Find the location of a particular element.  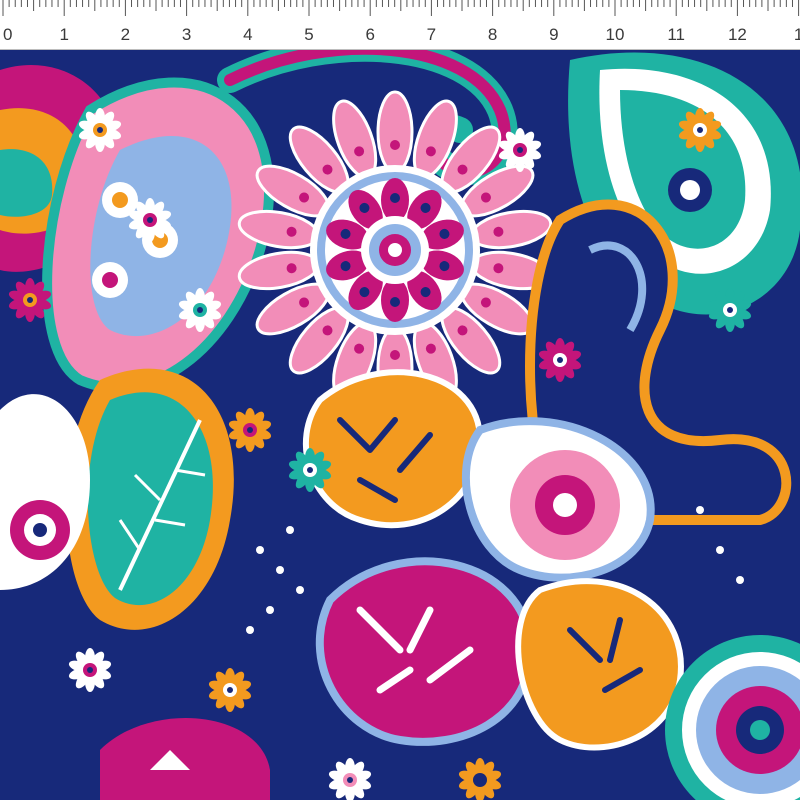

ruler-tick-label: 9 is located at coordinates (553, 34).